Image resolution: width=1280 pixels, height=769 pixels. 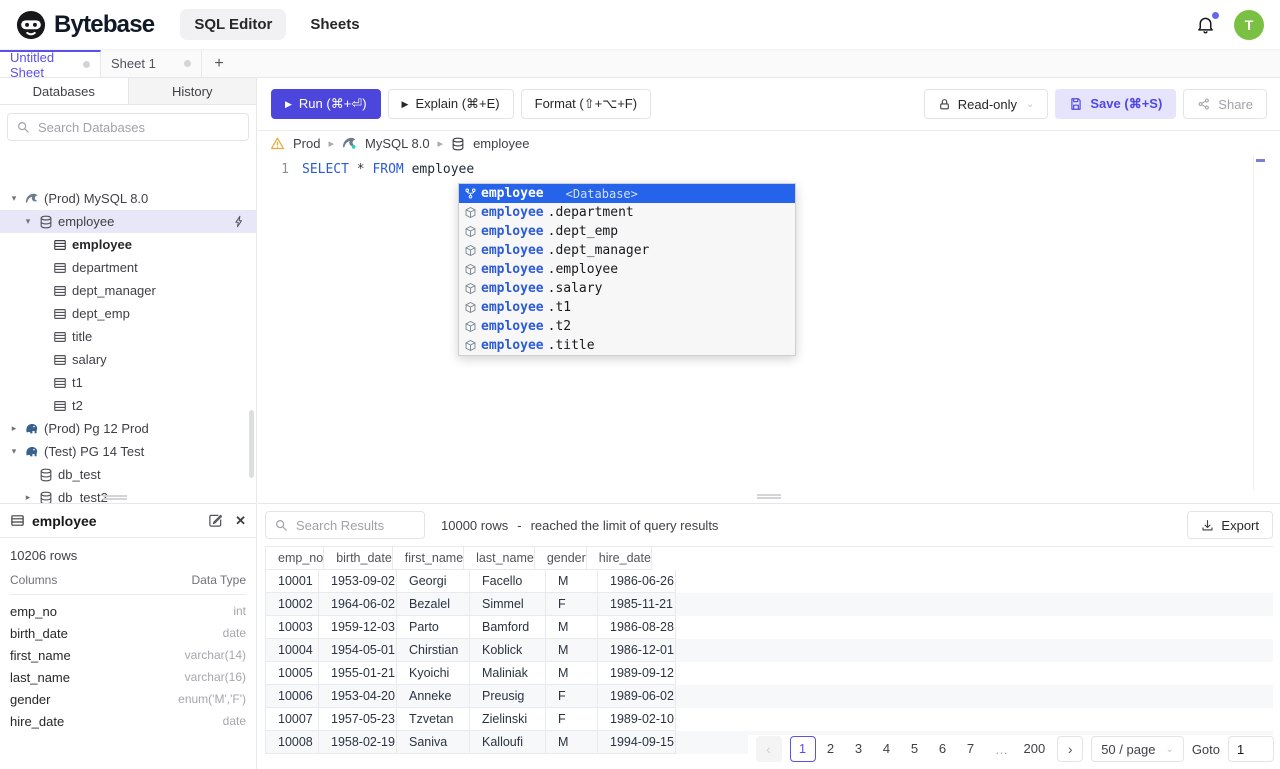 I want to click on cell-last-name: Kalloufi, so click(x=508, y=742).